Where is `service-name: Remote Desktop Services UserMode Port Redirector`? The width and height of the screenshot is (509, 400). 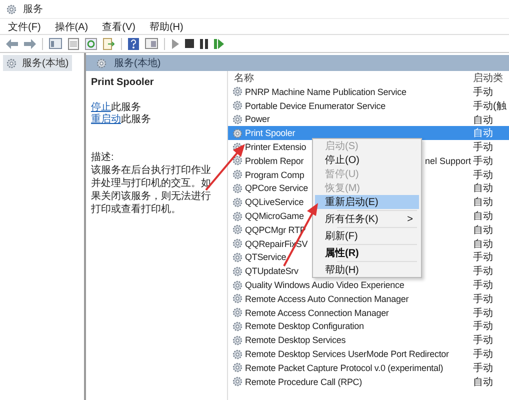 service-name: Remote Desktop Services UserMode Port Redirector is located at coordinates (347, 354).